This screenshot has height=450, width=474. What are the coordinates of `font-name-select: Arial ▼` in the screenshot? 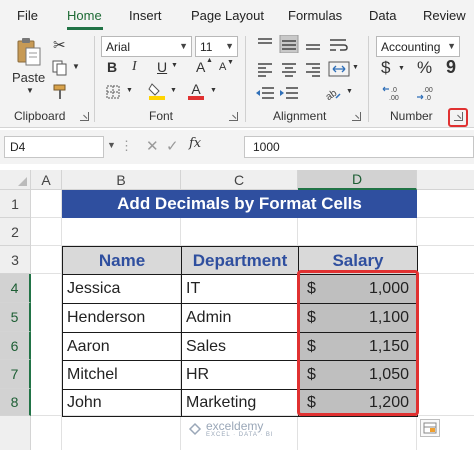 It's located at (146, 46).